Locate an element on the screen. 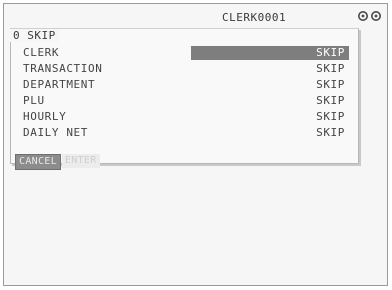 The image size is (392, 290). menu-item-daily-net: DAILY NET SKIP is located at coordinates (188, 133).